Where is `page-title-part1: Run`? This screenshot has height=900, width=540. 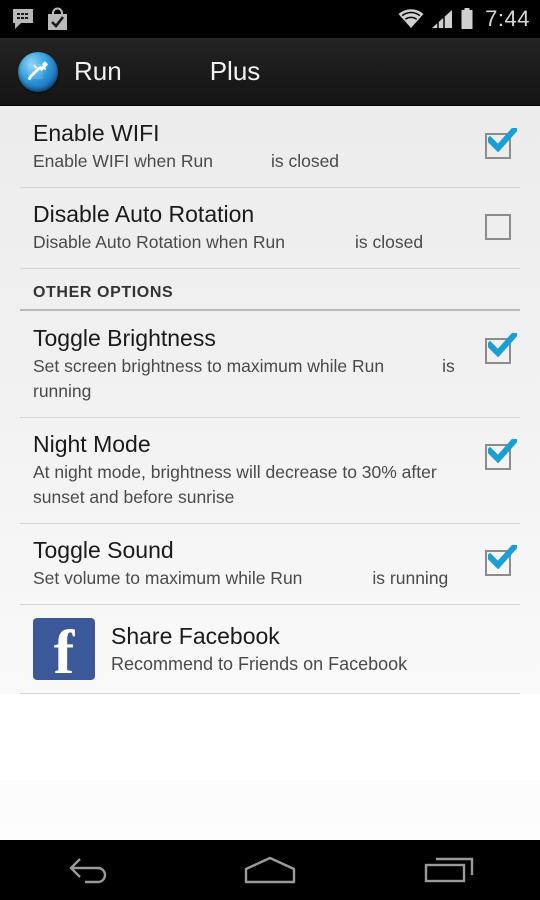 page-title-part1: Run is located at coordinates (98, 71).